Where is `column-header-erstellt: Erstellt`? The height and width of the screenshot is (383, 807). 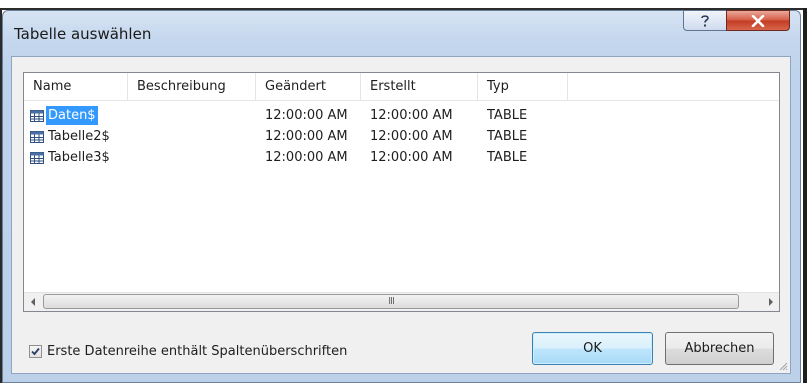 column-header-erstellt: Erstellt is located at coordinates (419, 86).